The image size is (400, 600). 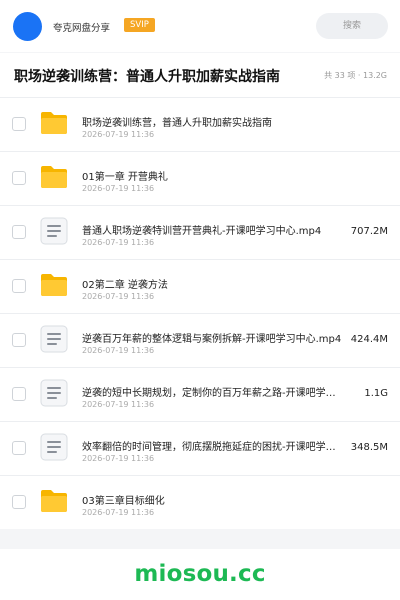 I want to click on file-name: 01第一章 开营典礼, so click(x=125, y=177).